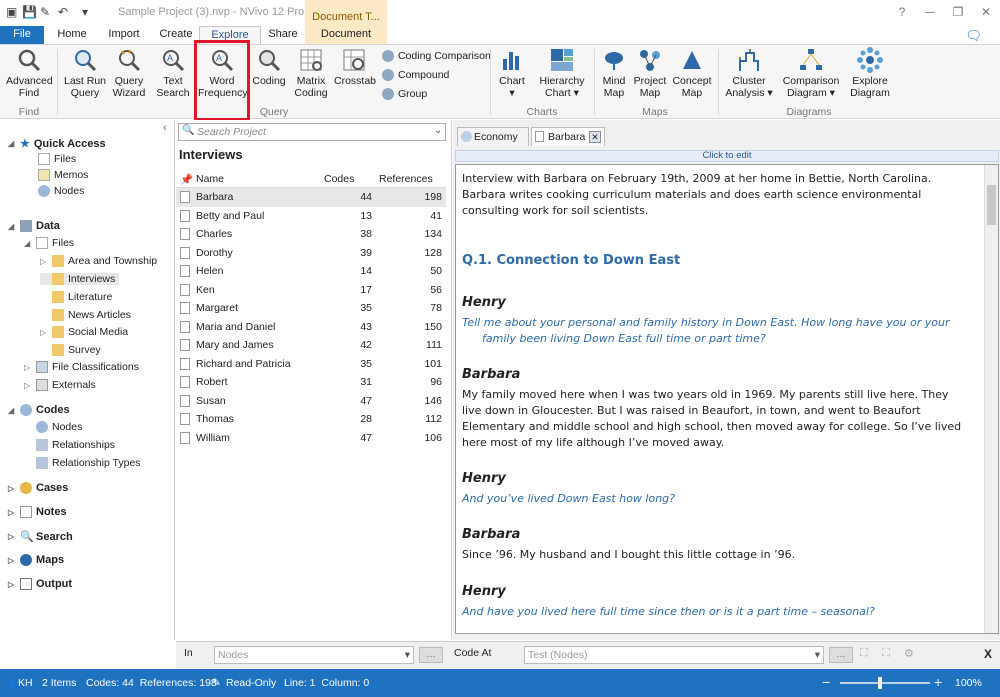  I want to click on table-row: Barbara 44 198, so click(311, 197).